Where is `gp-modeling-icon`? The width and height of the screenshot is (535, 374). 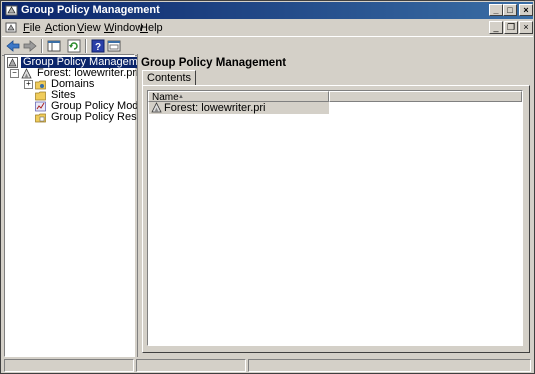
gp-modeling-icon is located at coordinates (40, 106).